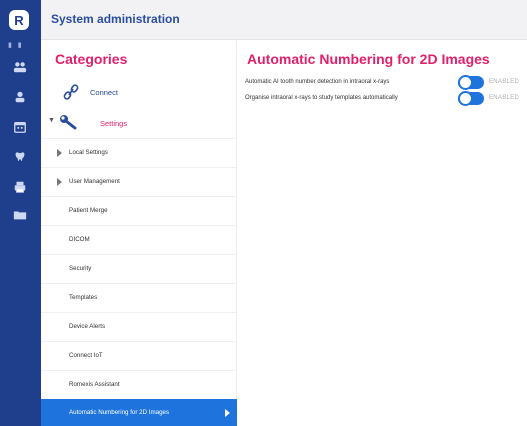 The height and width of the screenshot is (426, 527). I want to click on app-logo: R, so click(19, 20).